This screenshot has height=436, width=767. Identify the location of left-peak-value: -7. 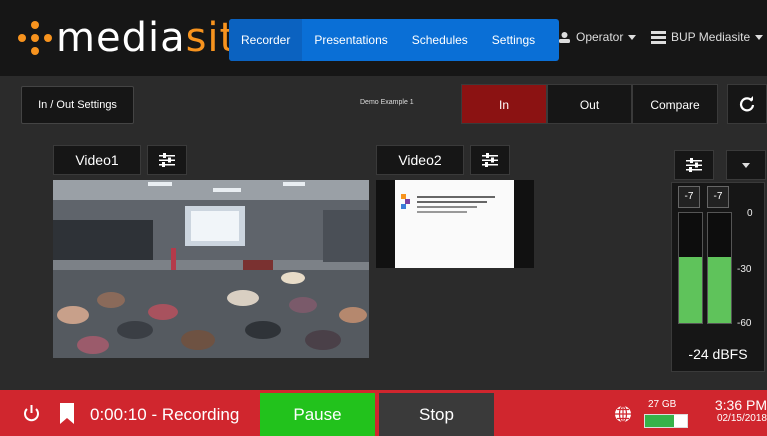
(689, 197).